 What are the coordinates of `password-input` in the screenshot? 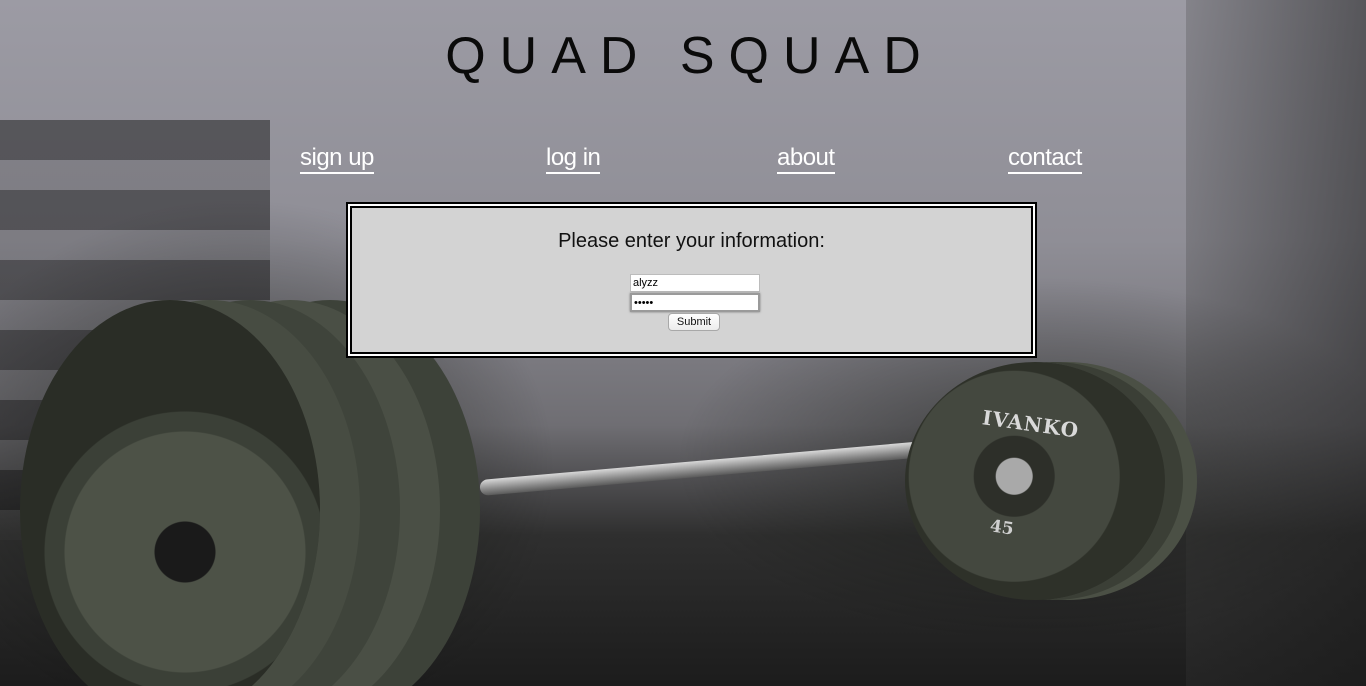 It's located at (695, 302).